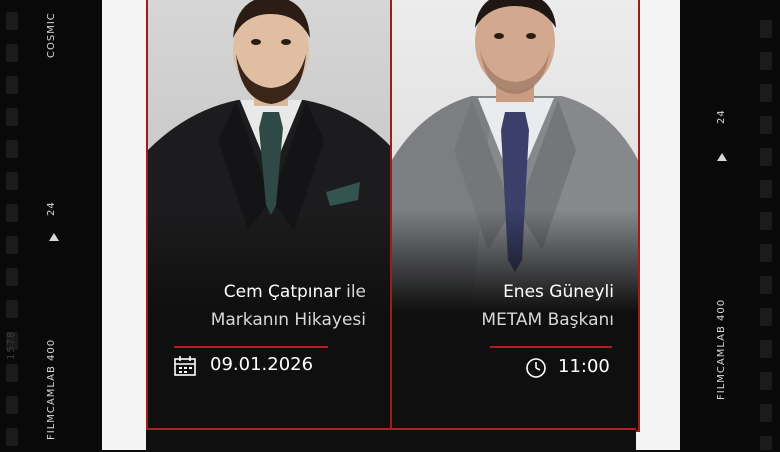  I want to click on clock-icon, so click(536, 368).